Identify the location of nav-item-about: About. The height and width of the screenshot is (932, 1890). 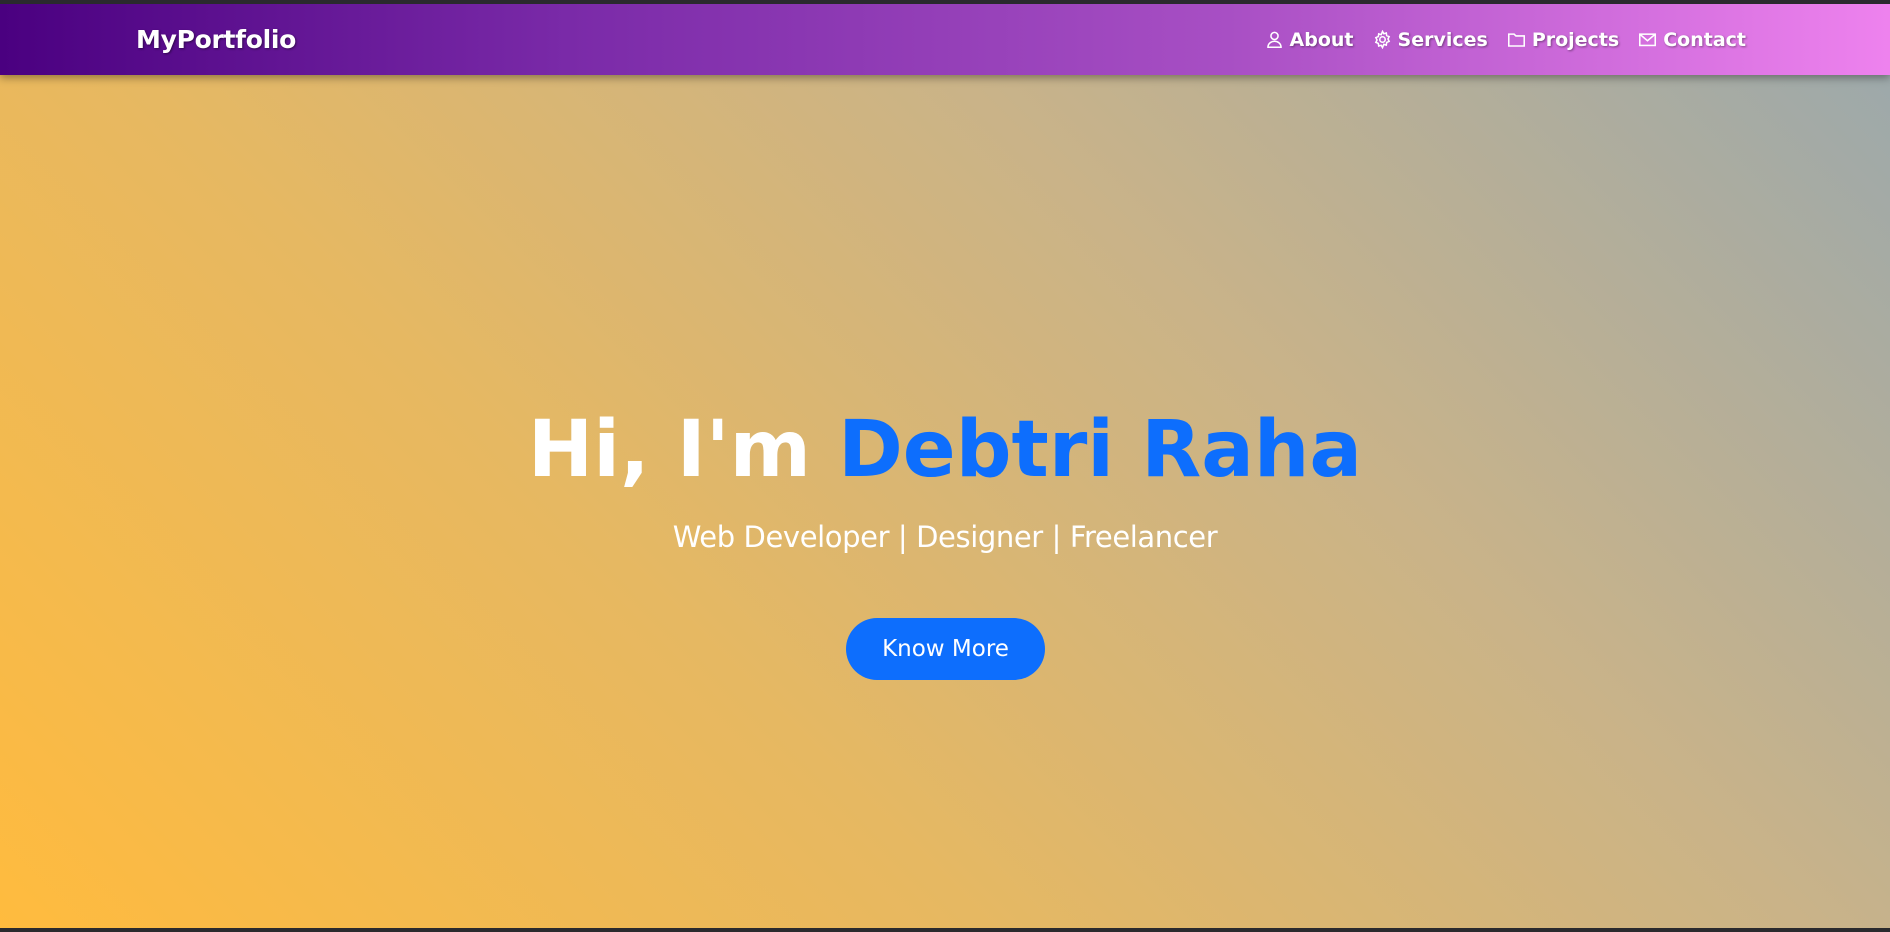
(1309, 40).